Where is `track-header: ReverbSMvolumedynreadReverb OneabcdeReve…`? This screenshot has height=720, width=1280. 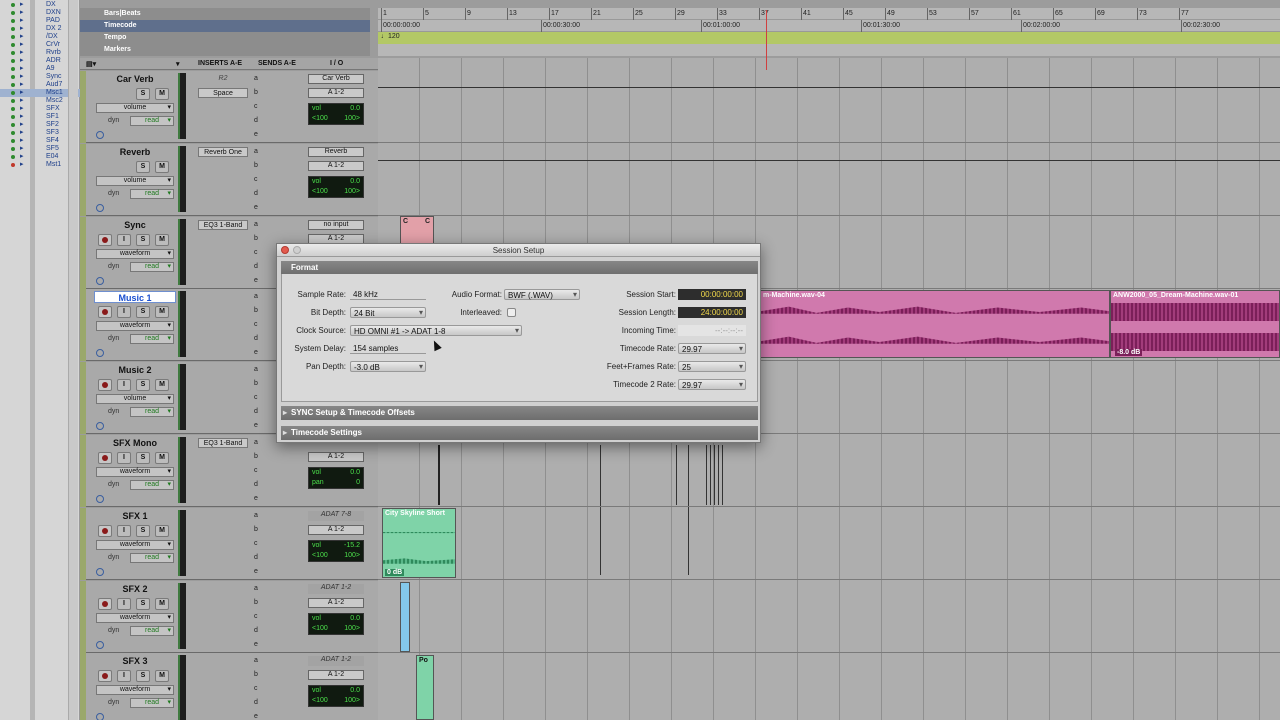
track-header: ReverbSMvolumedynreadReverb OneabcdeReve… is located at coordinates (229, 179).